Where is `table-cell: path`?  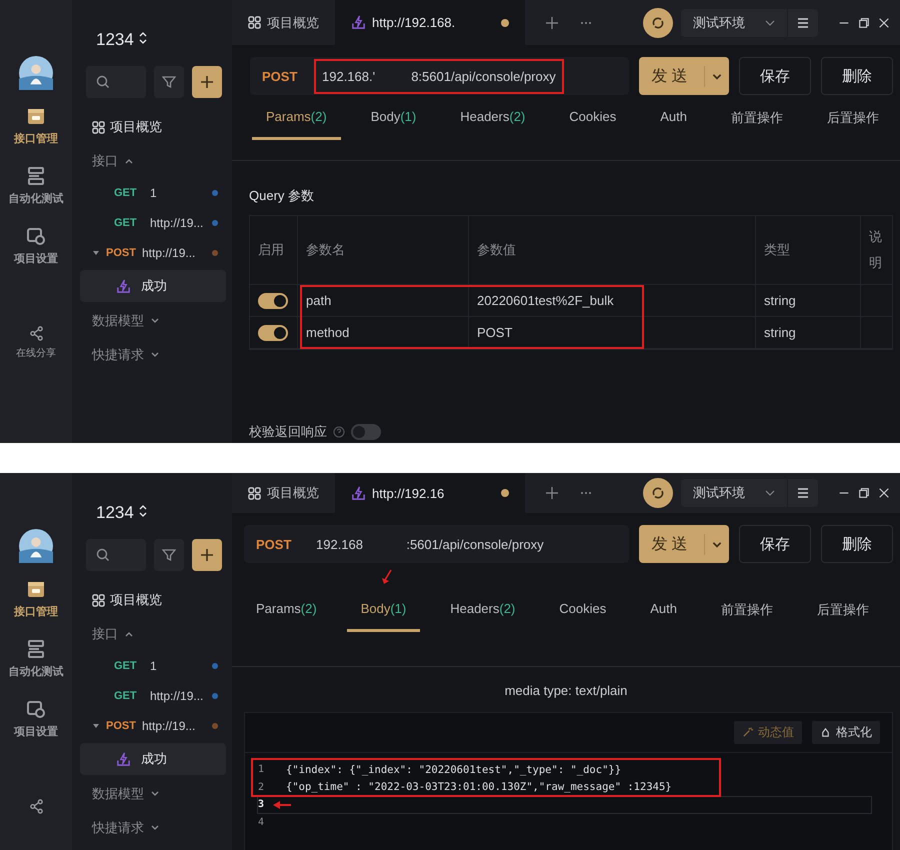
table-cell: path is located at coordinates (319, 300).